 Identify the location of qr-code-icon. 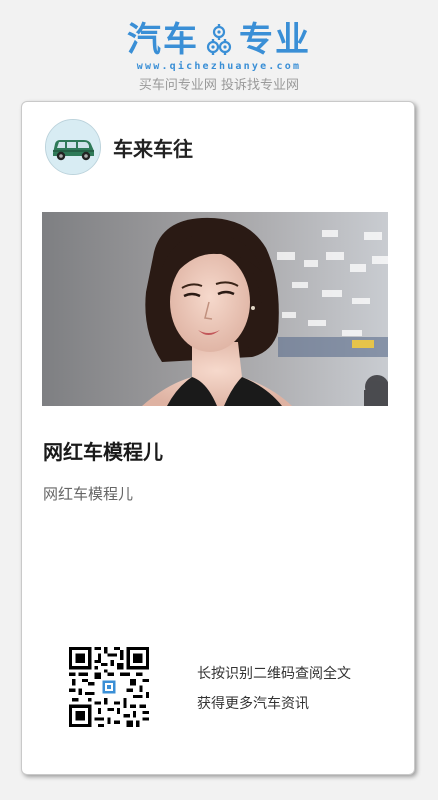
(109, 687).